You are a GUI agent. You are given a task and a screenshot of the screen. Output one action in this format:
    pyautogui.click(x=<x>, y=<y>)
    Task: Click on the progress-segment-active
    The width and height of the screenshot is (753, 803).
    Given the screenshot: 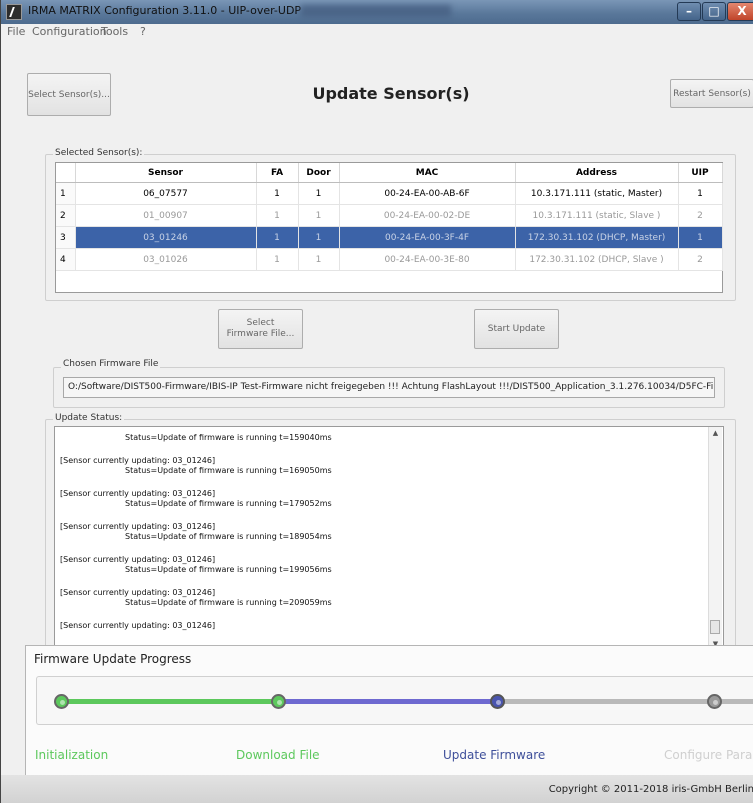 What is the action you would take?
    pyautogui.click(x=387, y=701)
    